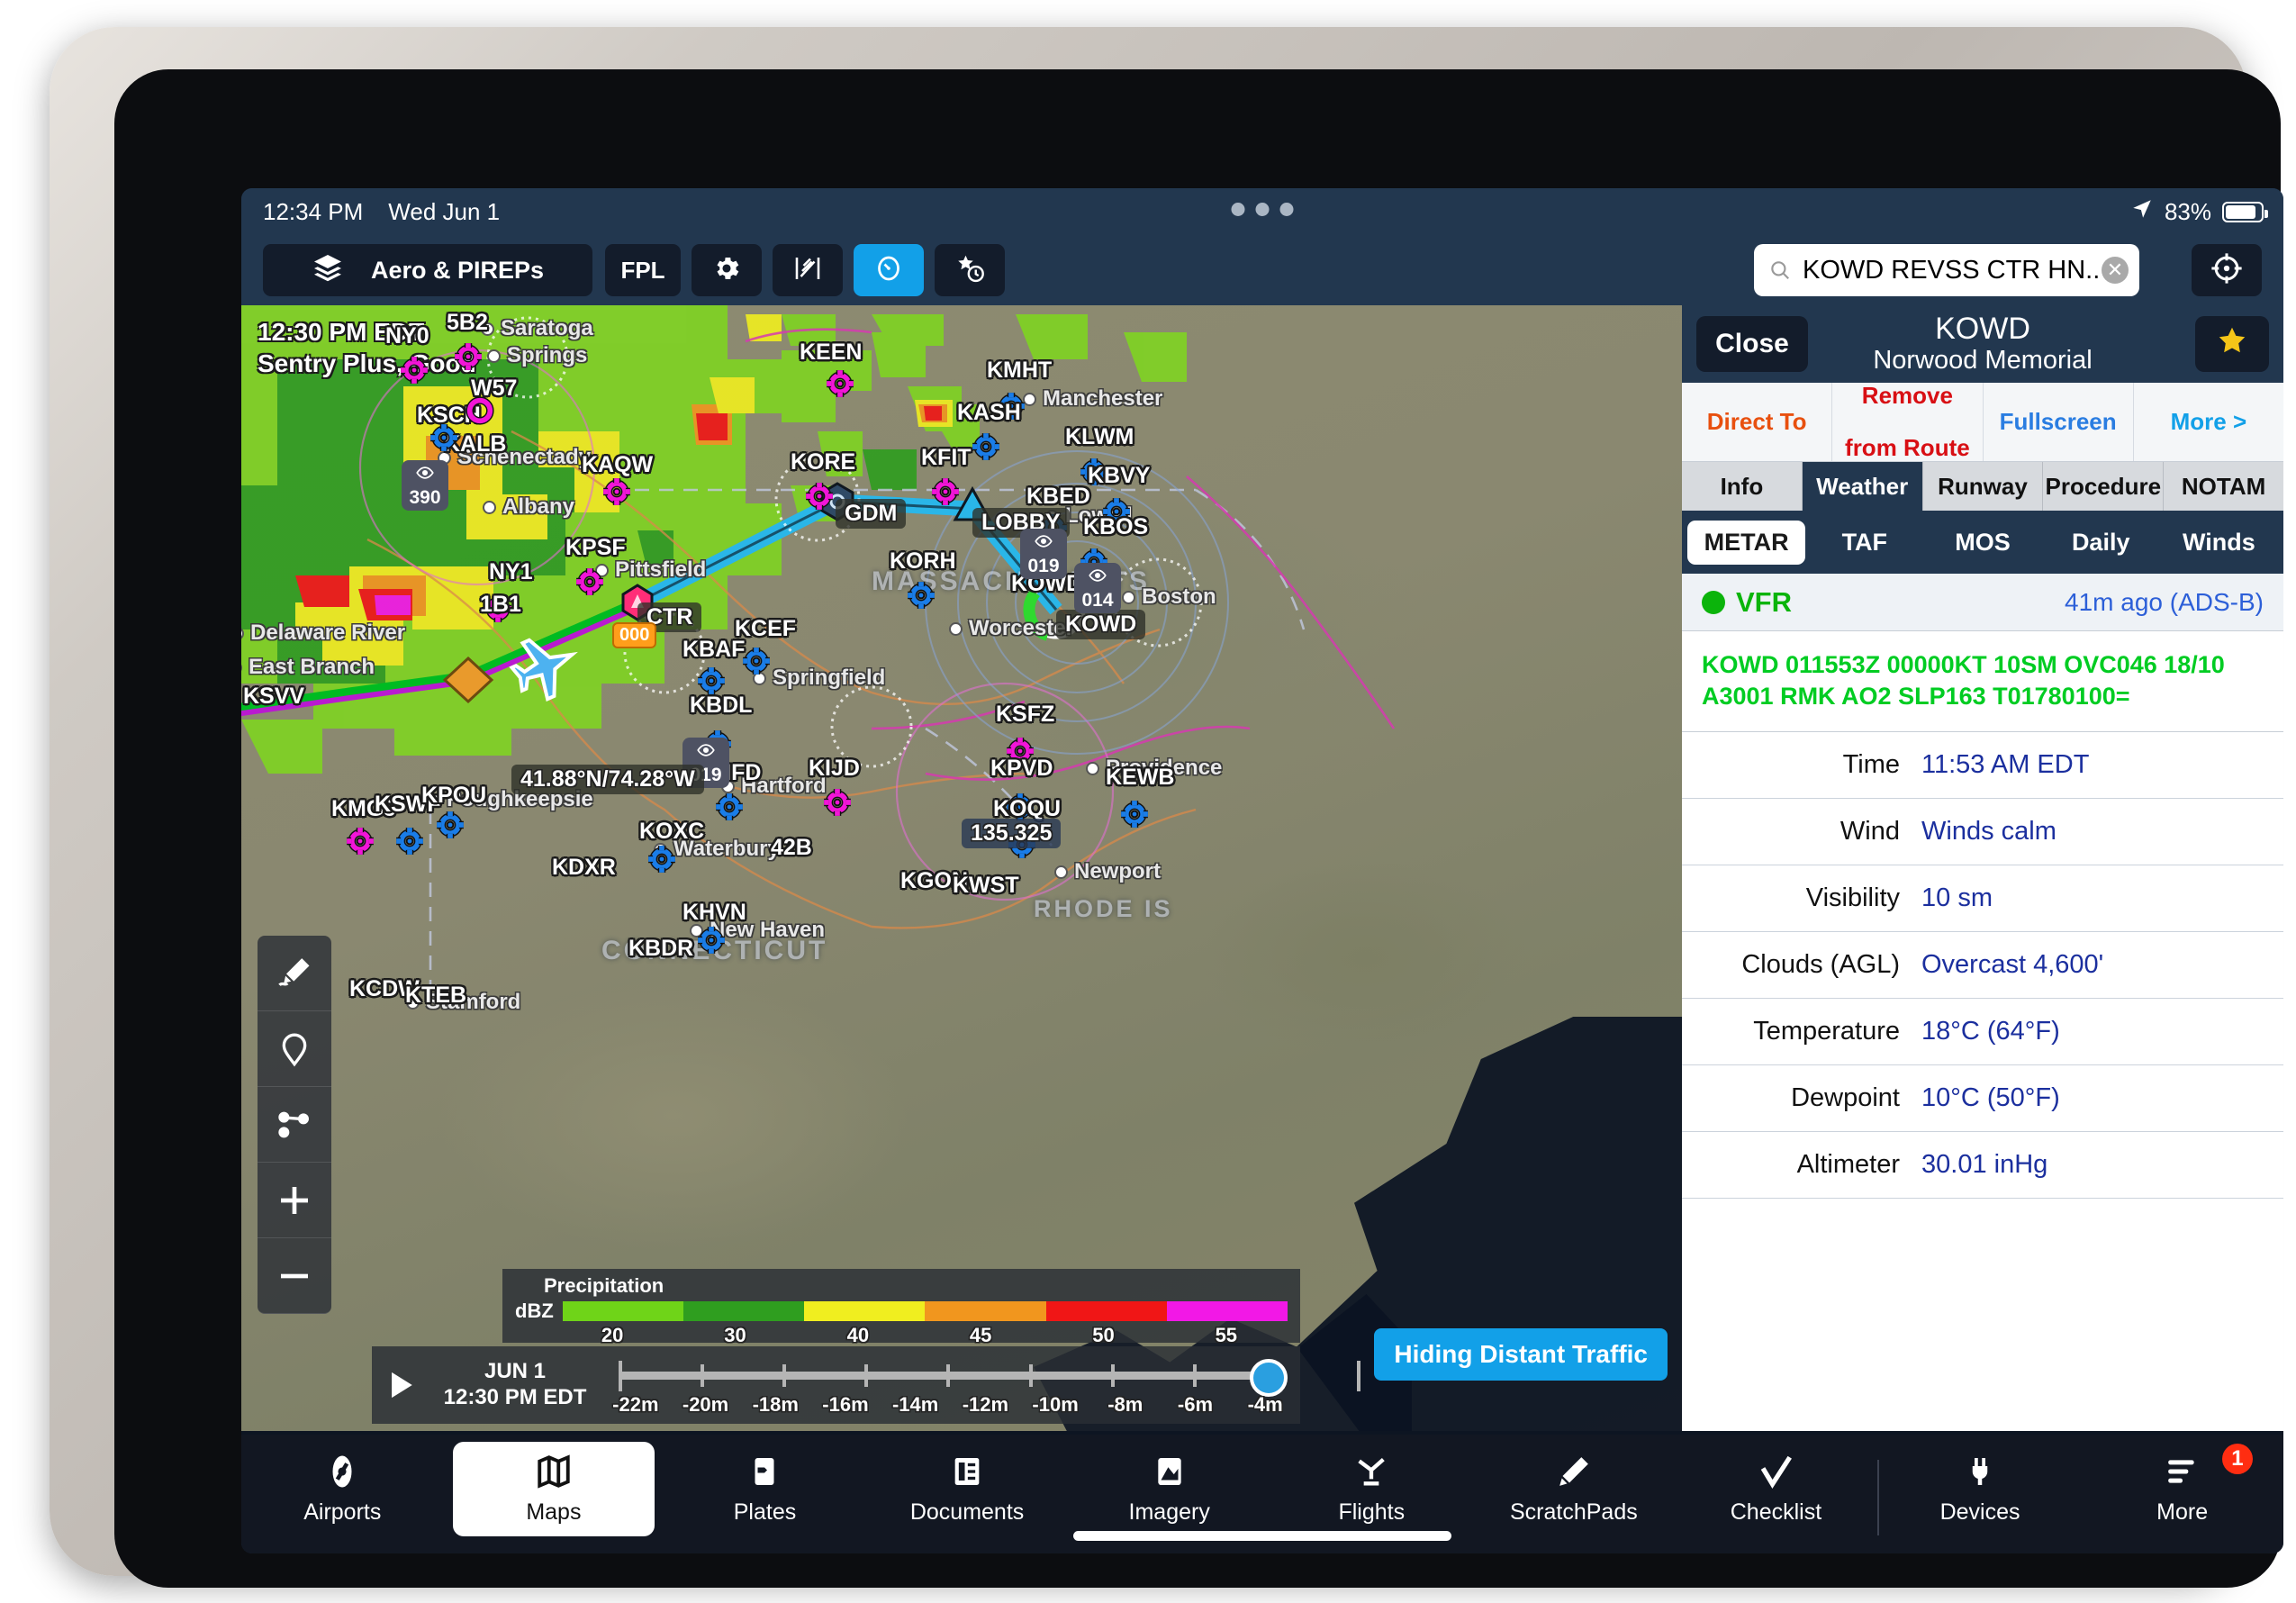 The image size is (2296, 1603). What do you see at coordinates (980, 1385) in the screenshot?
I see `scrubber-track: -22m -20m -18m -16m -14m -12m -10m -8m -6m -4m` at bounding box center [980, 1385].